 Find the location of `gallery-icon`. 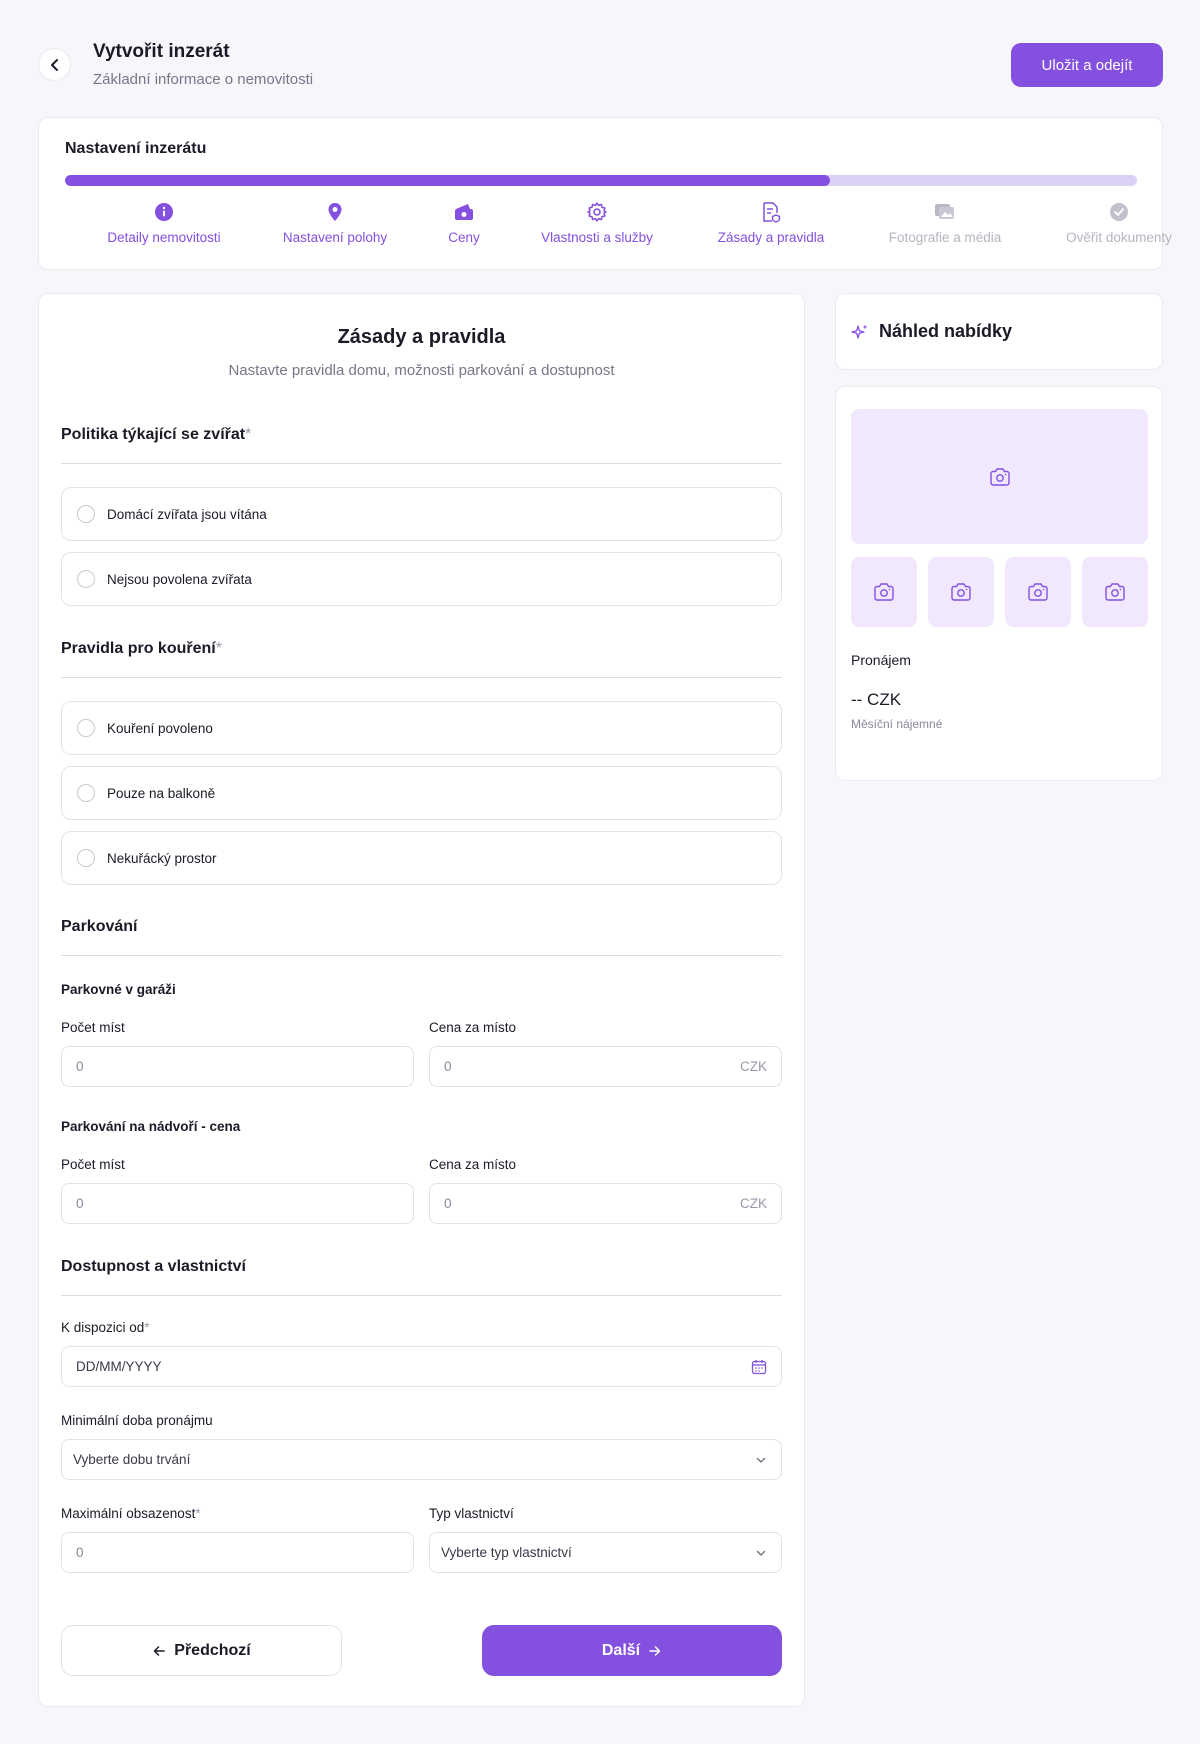

gallery-icon is located at coordinates (945, 212).